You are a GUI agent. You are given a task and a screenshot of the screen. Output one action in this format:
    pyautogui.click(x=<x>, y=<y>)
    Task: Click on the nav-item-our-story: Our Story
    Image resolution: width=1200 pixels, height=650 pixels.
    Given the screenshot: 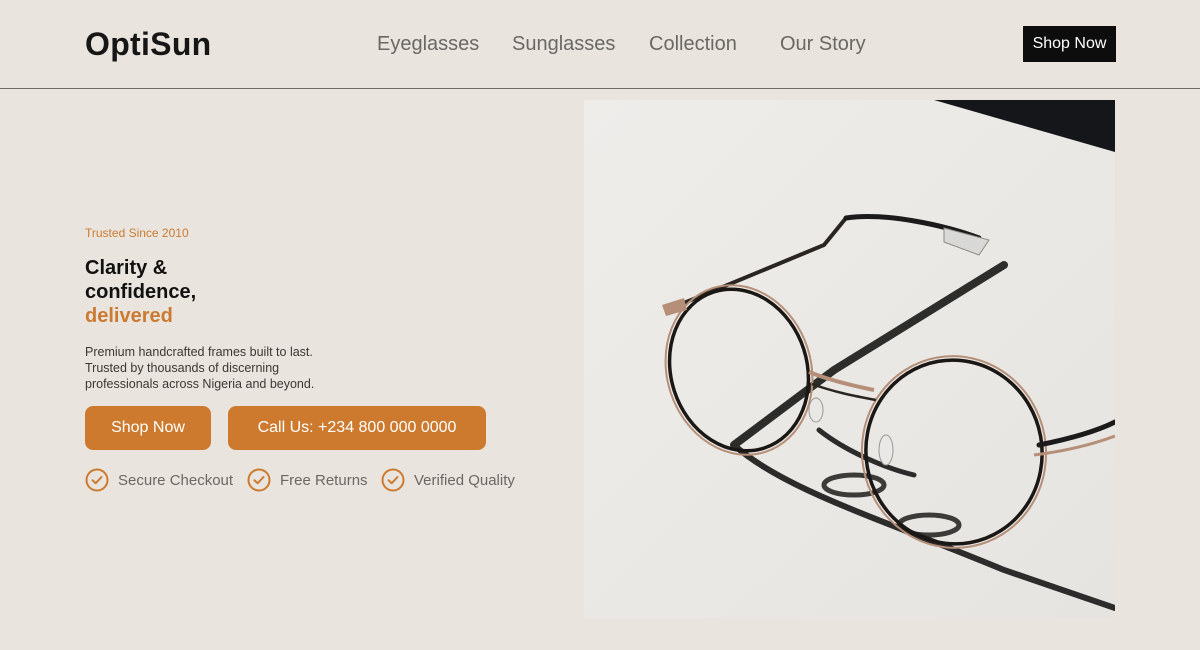 What is the action you would take?
    pyautogui.click(x=823, y=44)
    